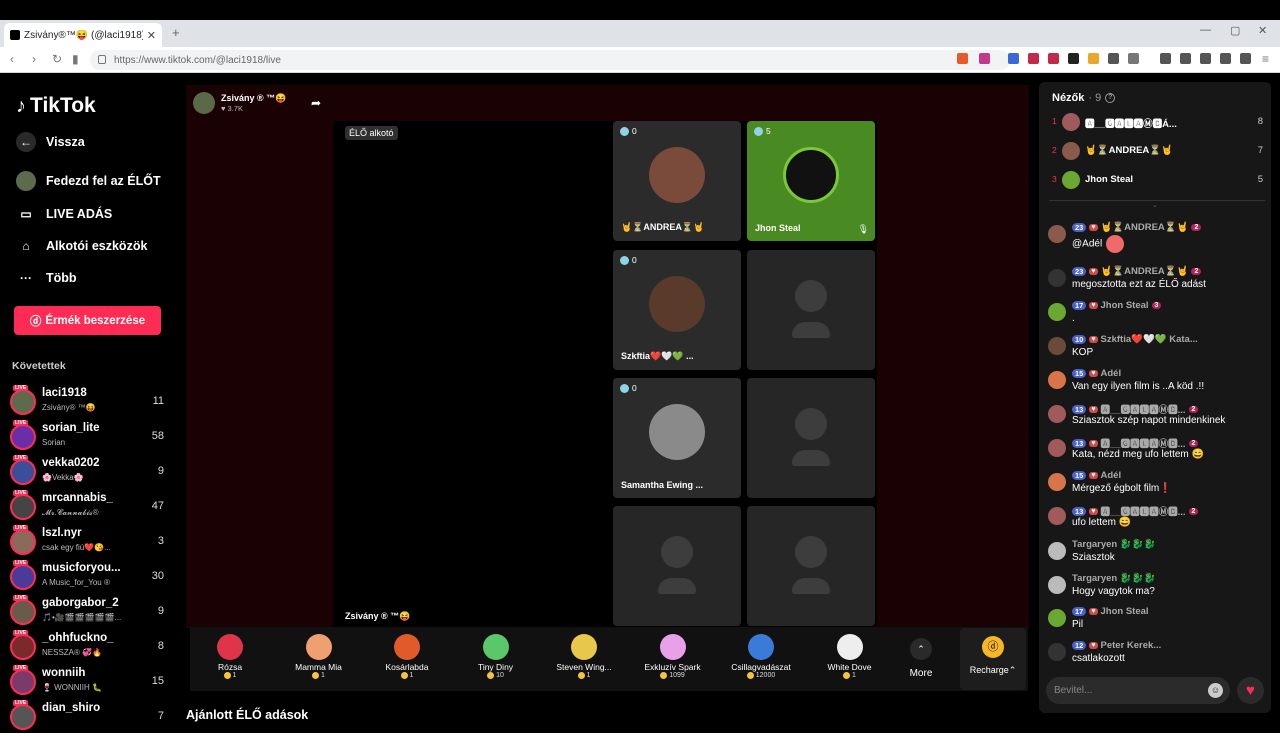 The height and width of the screenshot is (733, 1280). I want to click on following-item: LIVE sorian_lite Sorian 58, so click(89, 436).